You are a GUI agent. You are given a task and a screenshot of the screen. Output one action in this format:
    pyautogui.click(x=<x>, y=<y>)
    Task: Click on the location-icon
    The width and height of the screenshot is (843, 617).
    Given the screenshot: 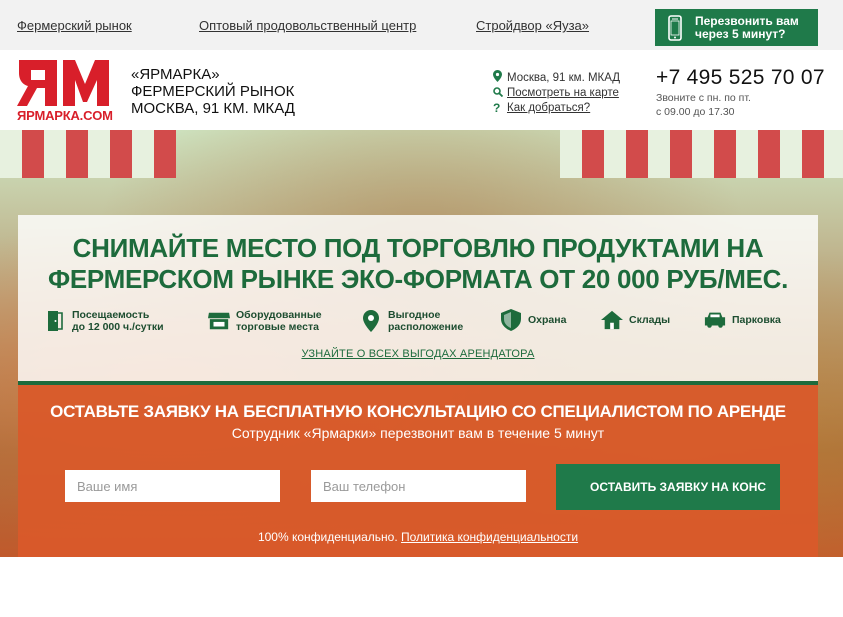 What is the action you would take?
    pyautogui.click(x=371, y=321)
    